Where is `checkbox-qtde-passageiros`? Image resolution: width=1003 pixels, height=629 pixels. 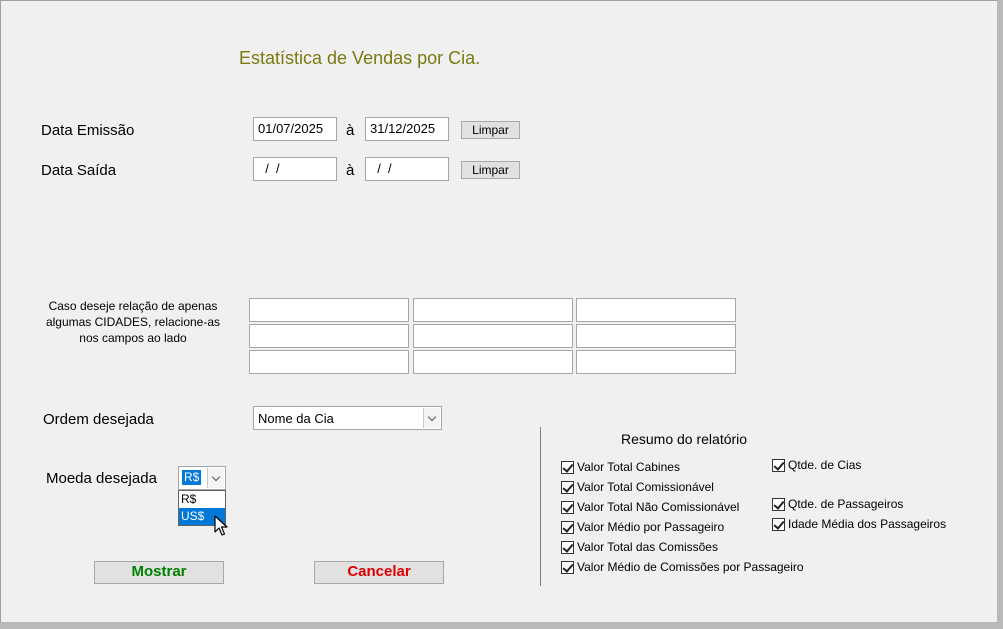 checkbox-qtde-passageiros is located at coordinates (778, 504).